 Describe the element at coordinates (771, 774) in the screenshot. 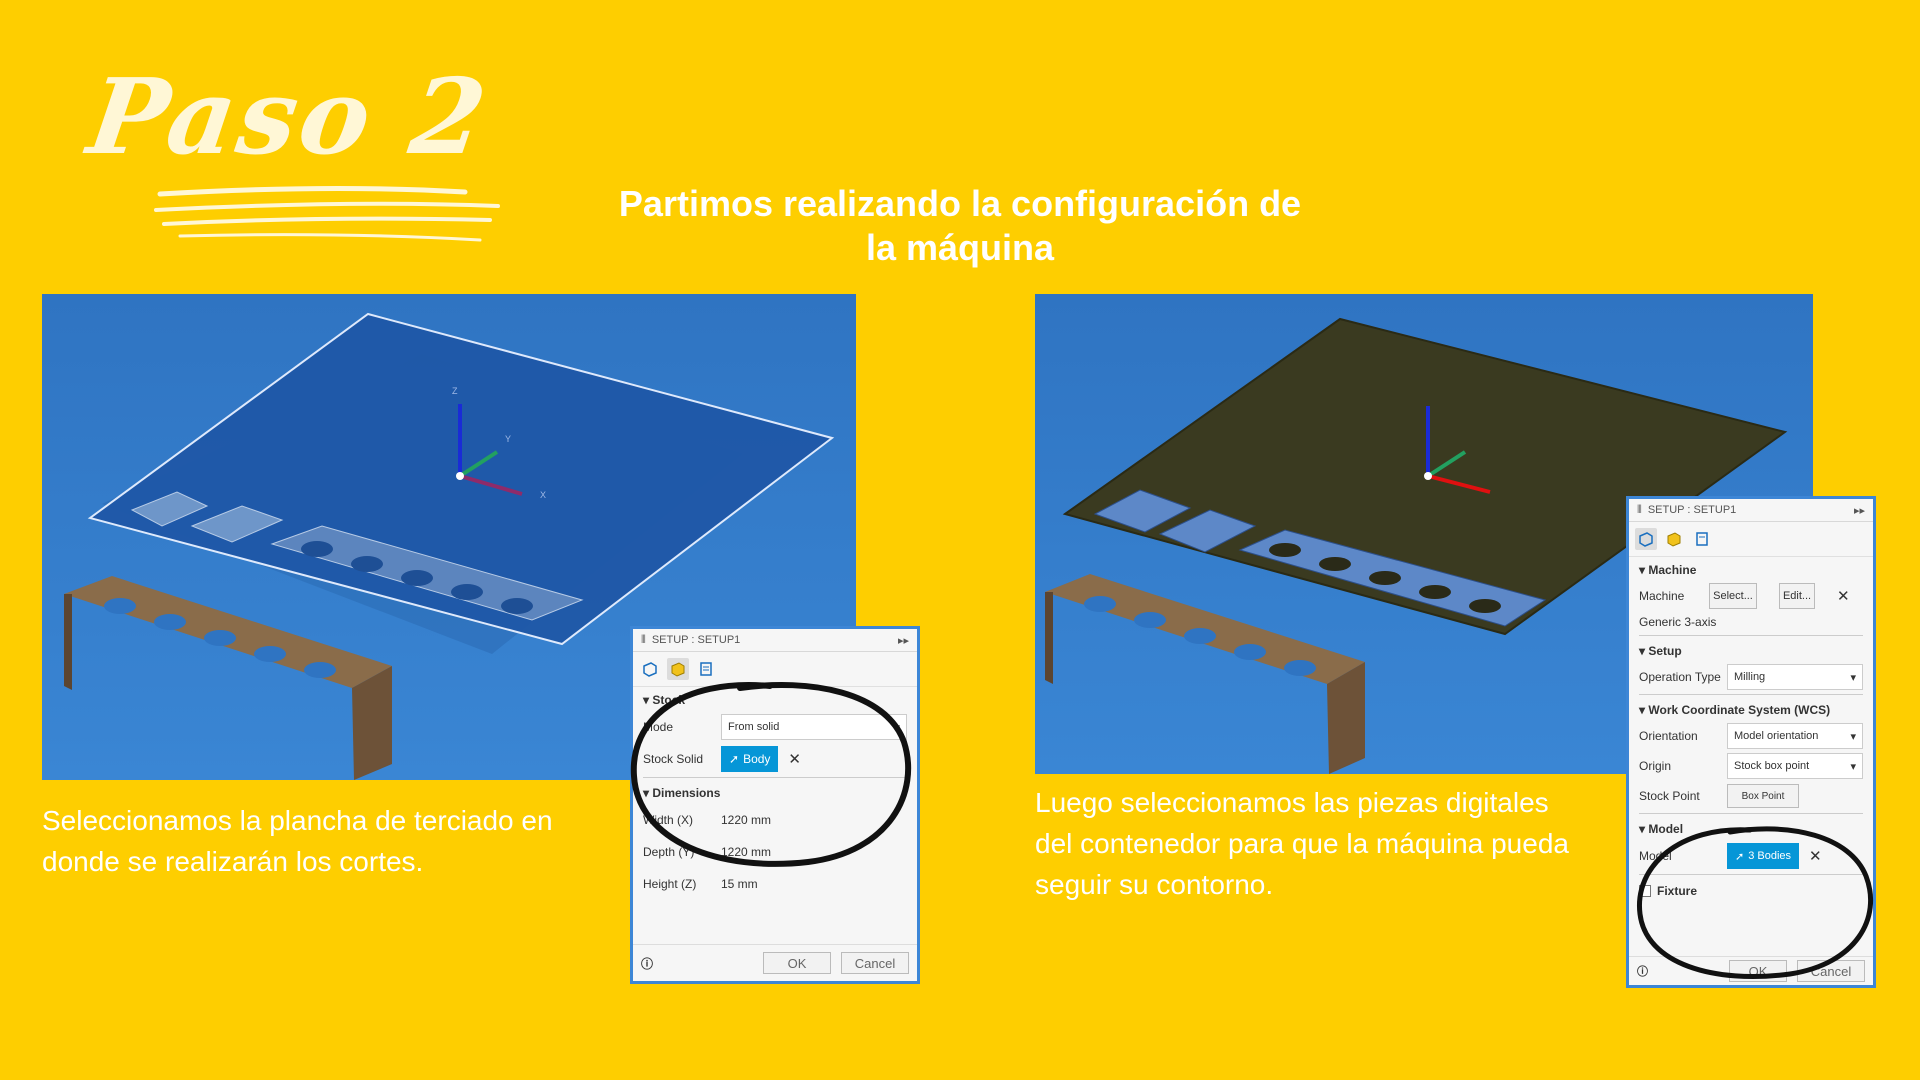

I see `highlight-circle-left` at that location.